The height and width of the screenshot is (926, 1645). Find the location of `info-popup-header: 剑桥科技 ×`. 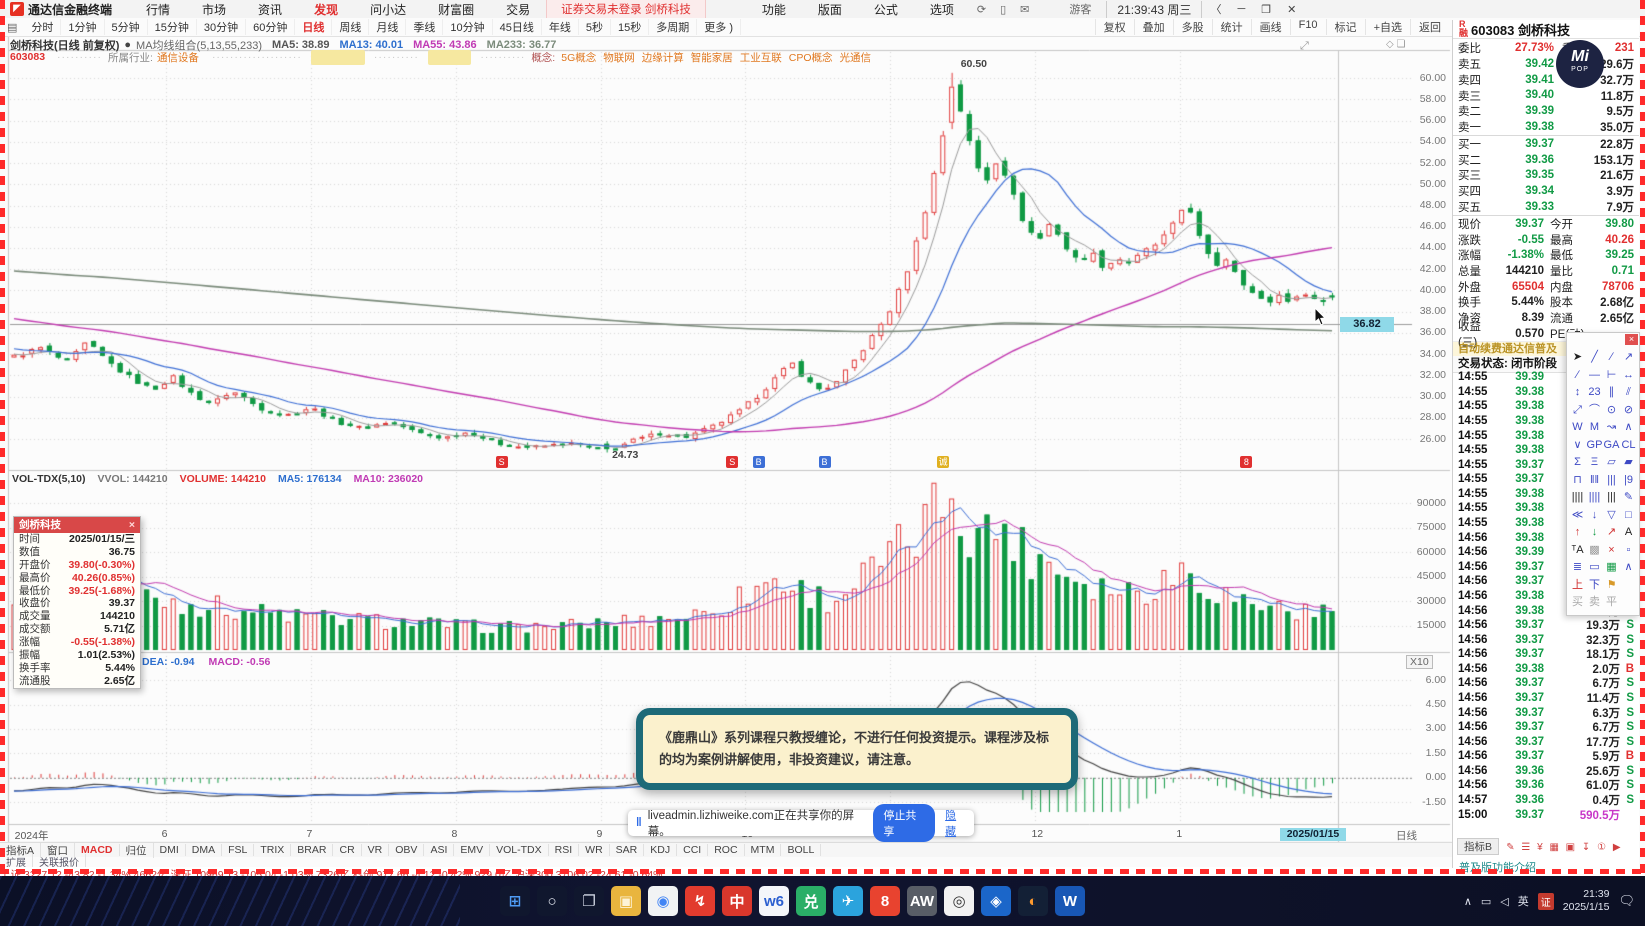

info-popup-header: 剑桥科技 × is located at coordinates (77, 525).